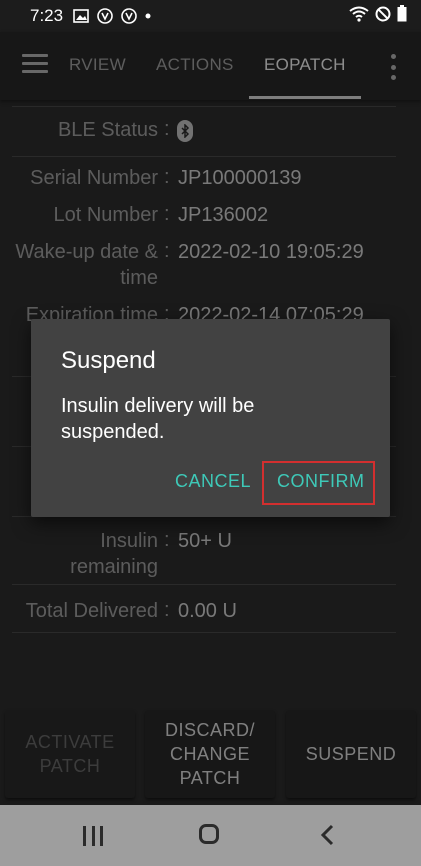 The width and height of the screenshot is (421, 866). Describe the element at coordinates (158, 419) in the screenshot. I see `dialog-message: Insulin delivery will be suspended.` at that location.